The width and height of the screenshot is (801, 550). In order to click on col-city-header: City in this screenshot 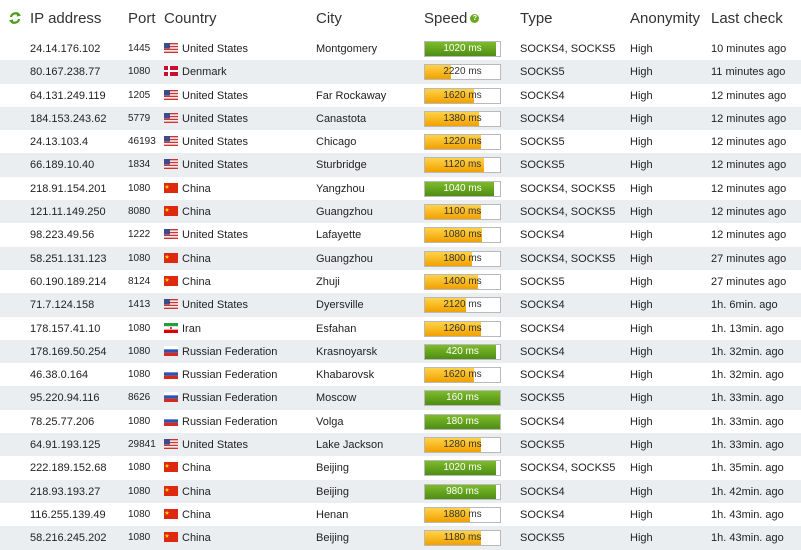, I will do `click(329, 18)`.